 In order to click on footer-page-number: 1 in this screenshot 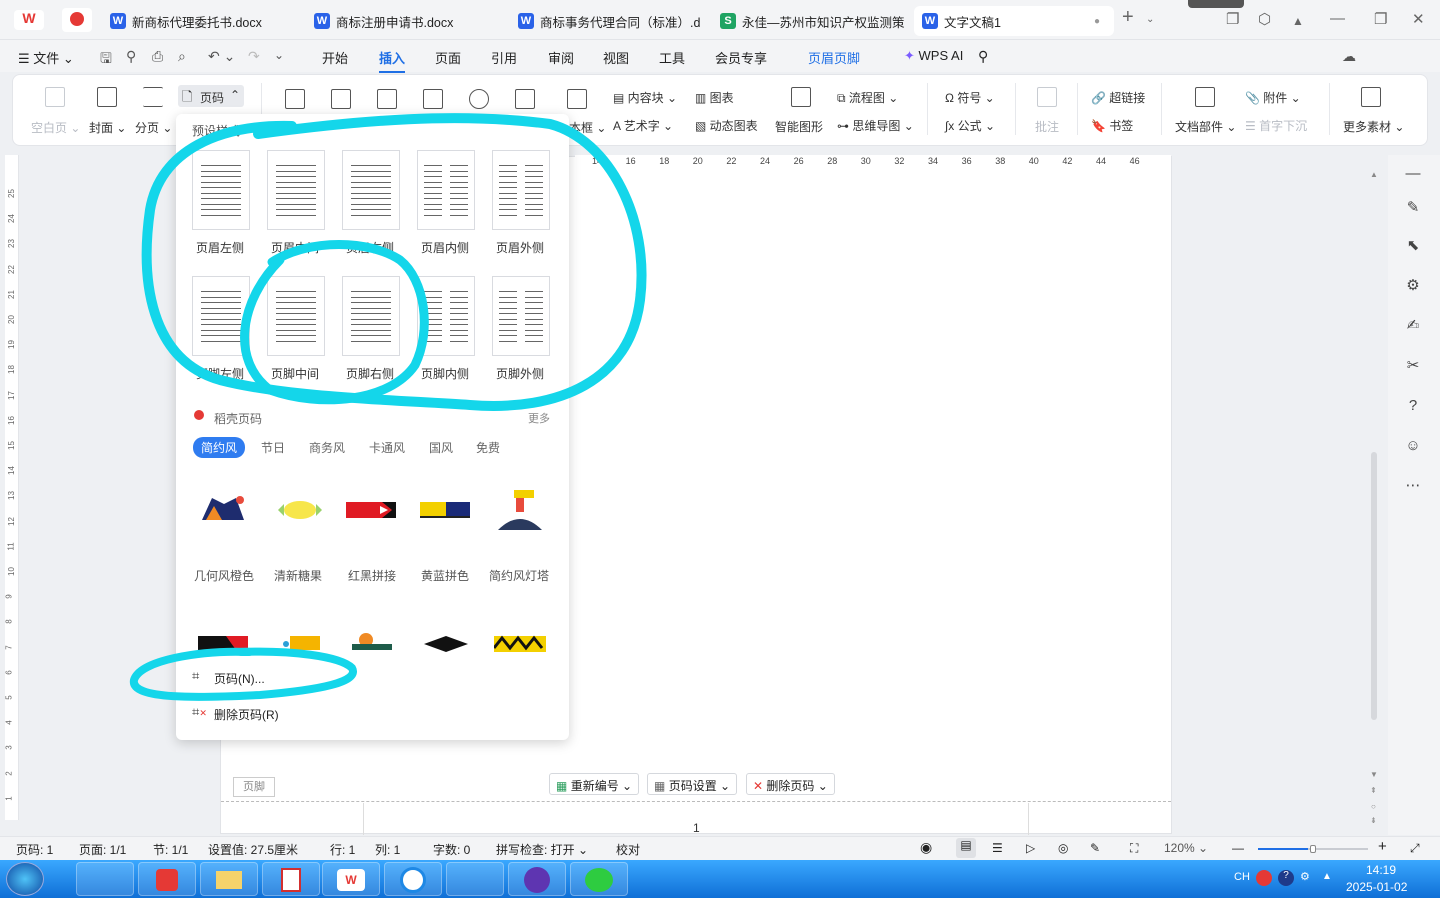, I will do `click(696, 828)`.